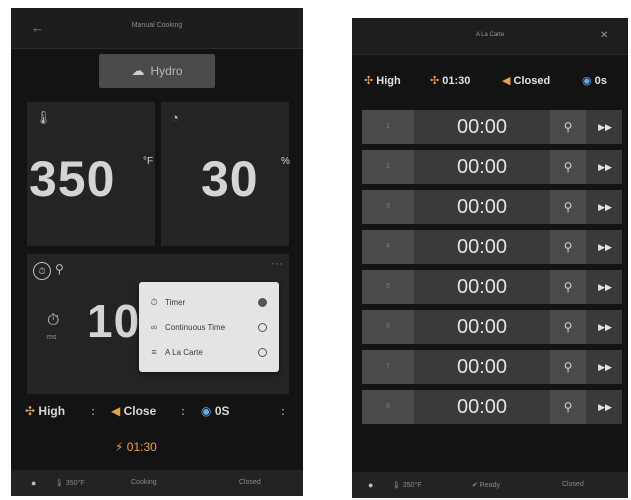 The height and width of the screenshot is (500, 631). I want to click on damper-status: ◀ Close, so click(133, 411).